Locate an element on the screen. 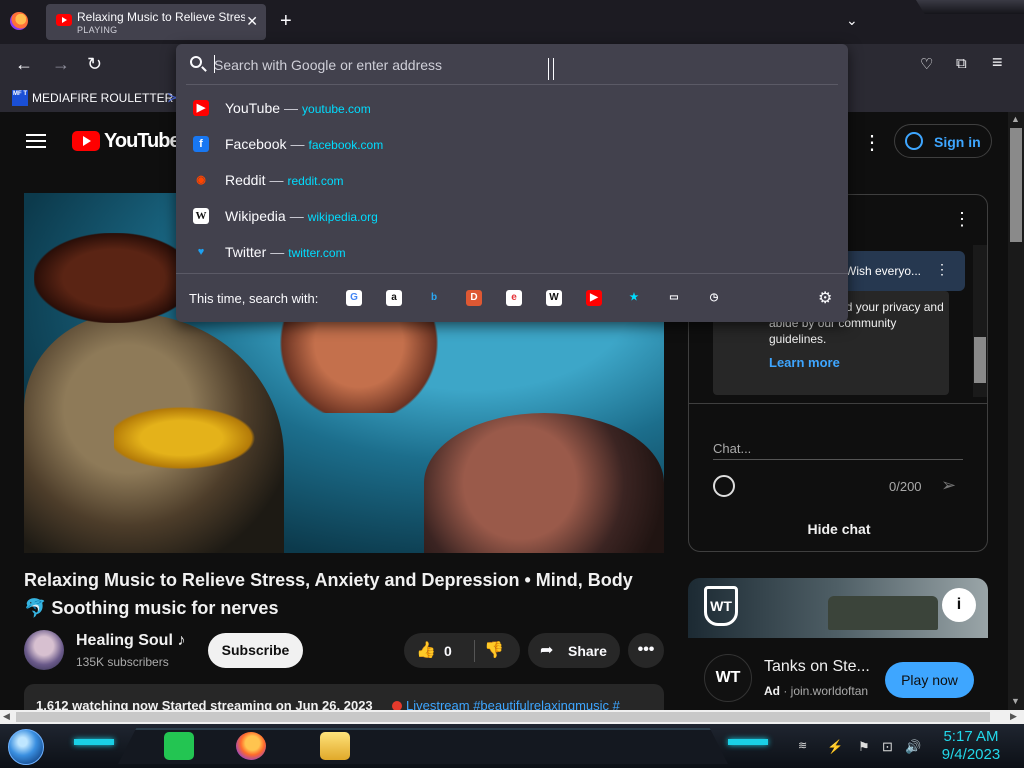 This screenshot has height=768, width=1024. suggestion-reddit: ◉ Reddit — reddit.com is located at coordinates (512, 180).